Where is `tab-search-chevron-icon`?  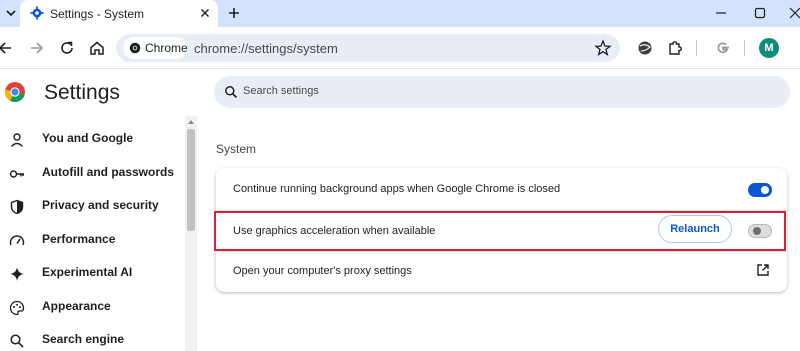 tab-search-chevron-icon is located at coordinates (11, 13).